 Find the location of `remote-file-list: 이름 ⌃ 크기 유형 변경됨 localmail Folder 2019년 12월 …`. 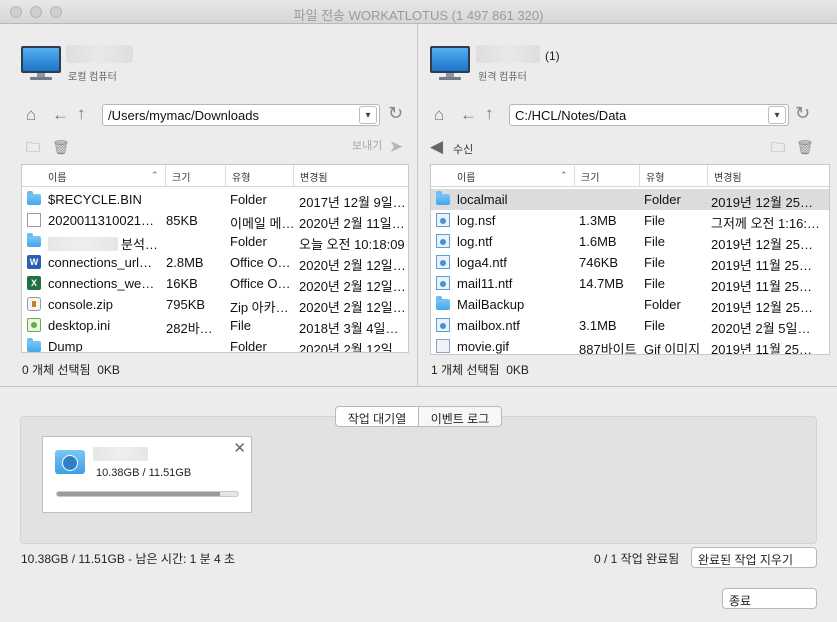

remote-file-list: 이름 ⌃ 크기 유형 변경됨 localmail Folder 2019년 12월 … is located at coordinates (630, 259).